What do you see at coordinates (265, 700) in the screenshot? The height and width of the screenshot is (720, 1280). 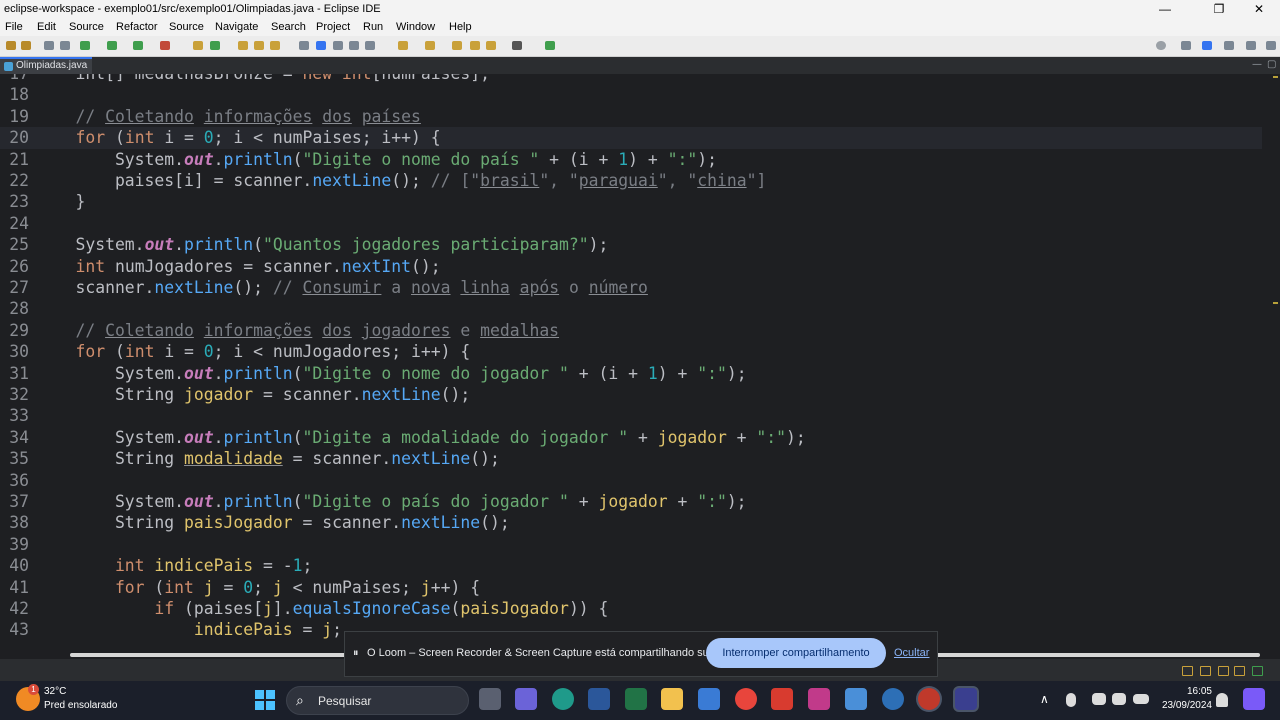 I see `windows-start-icon` at bounding box center [265, 700].